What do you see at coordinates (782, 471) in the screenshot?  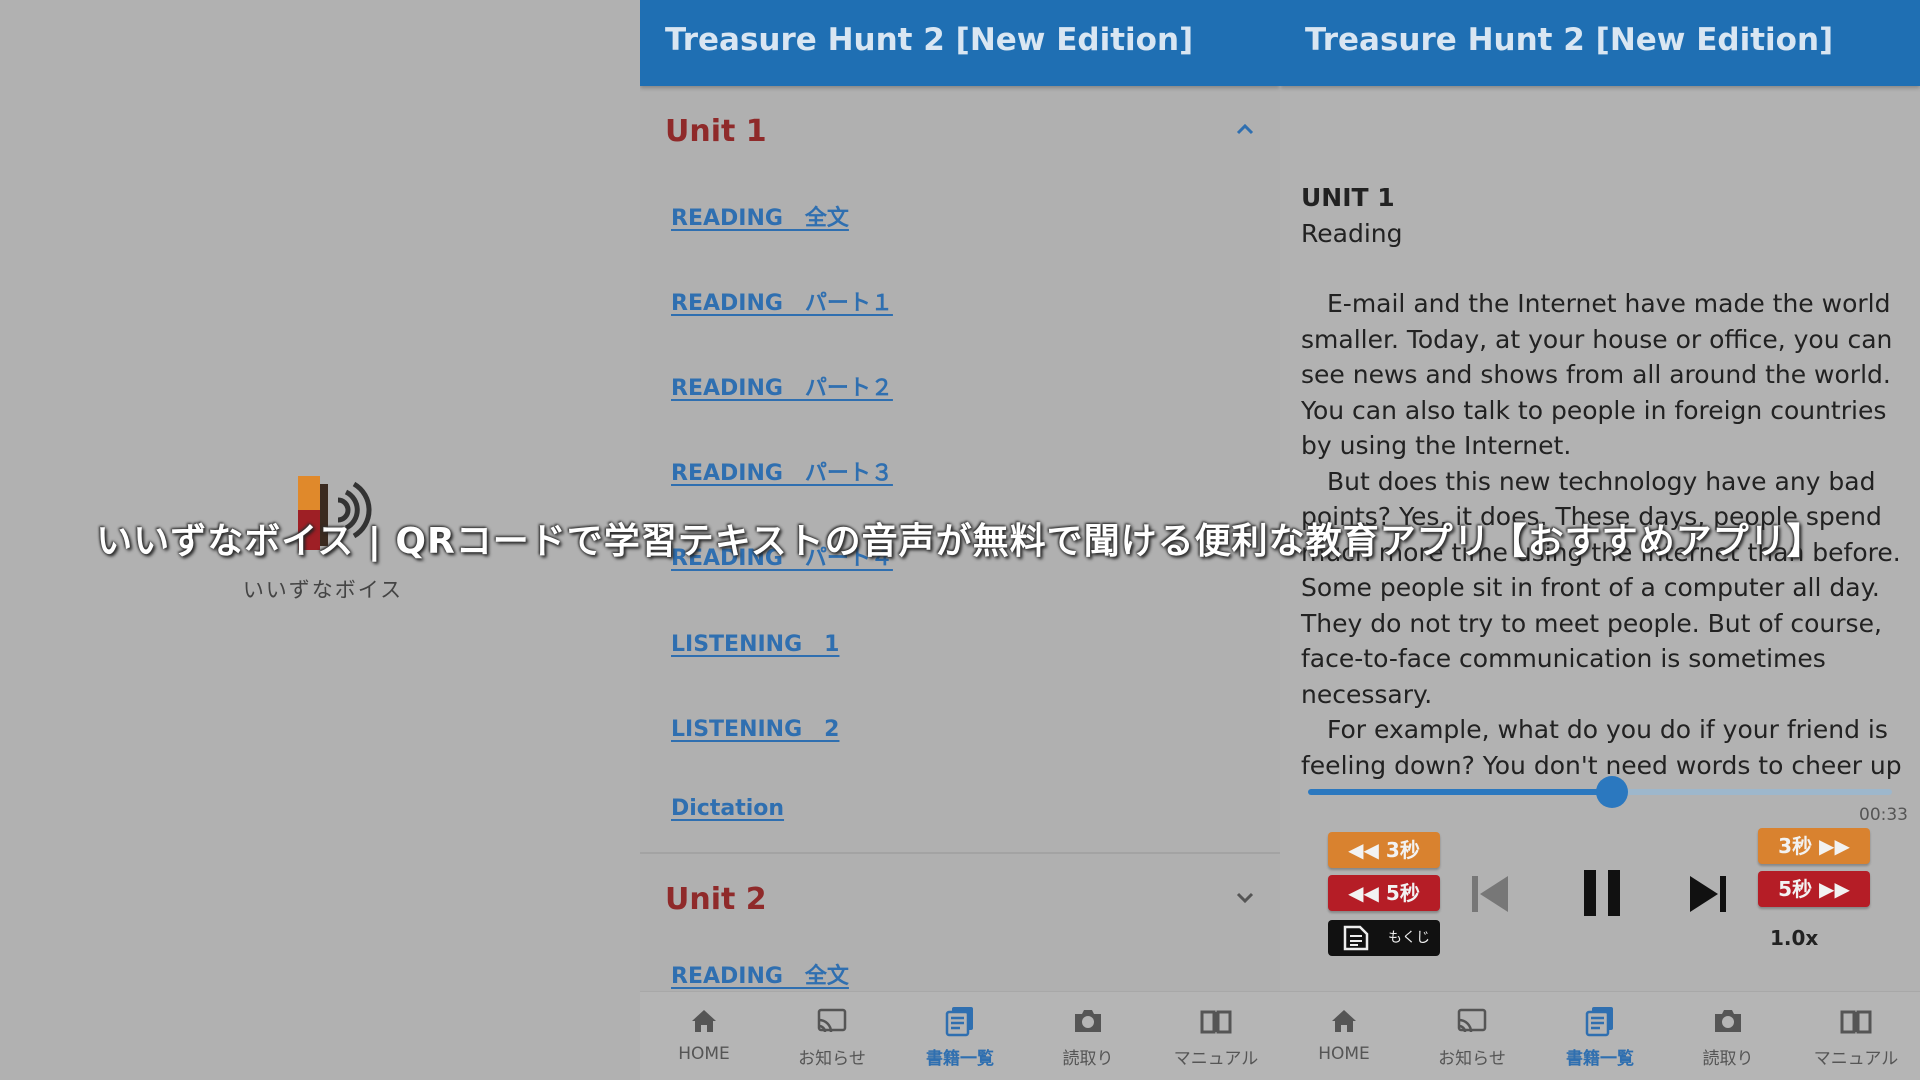 I see `track-link: READING パート３` at bounding box center [782, 471].